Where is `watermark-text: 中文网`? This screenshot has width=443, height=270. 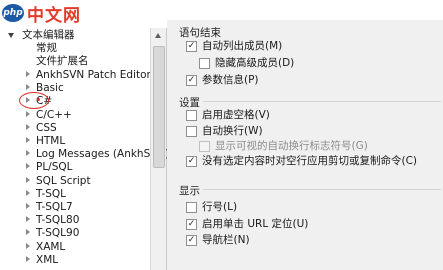 watermark-text: 中文网 is located at coordinates (54, 15).